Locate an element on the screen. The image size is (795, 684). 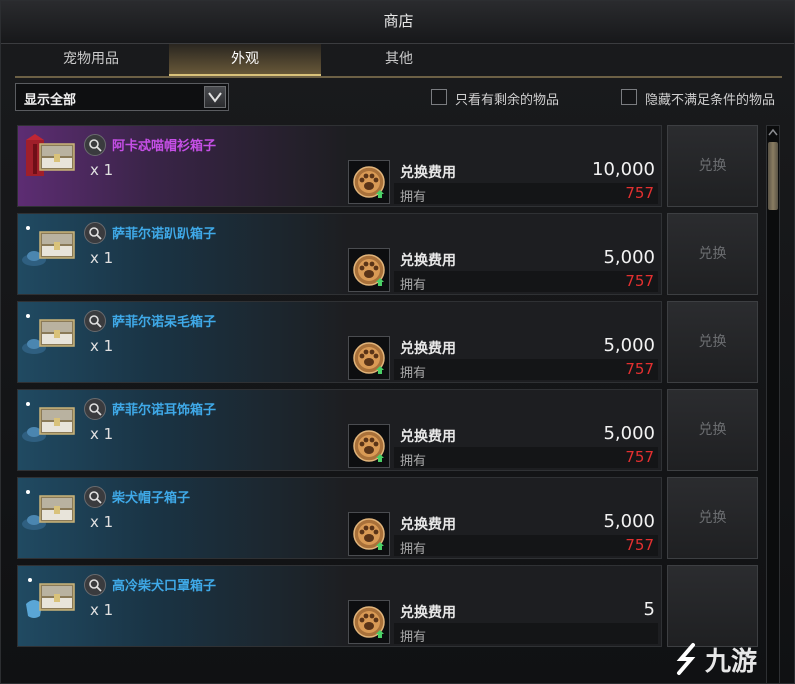
filter-row: 显示全部 只看有剩余的物品 隐藏不满足条件的物品 is located at coordinates (398, 97).